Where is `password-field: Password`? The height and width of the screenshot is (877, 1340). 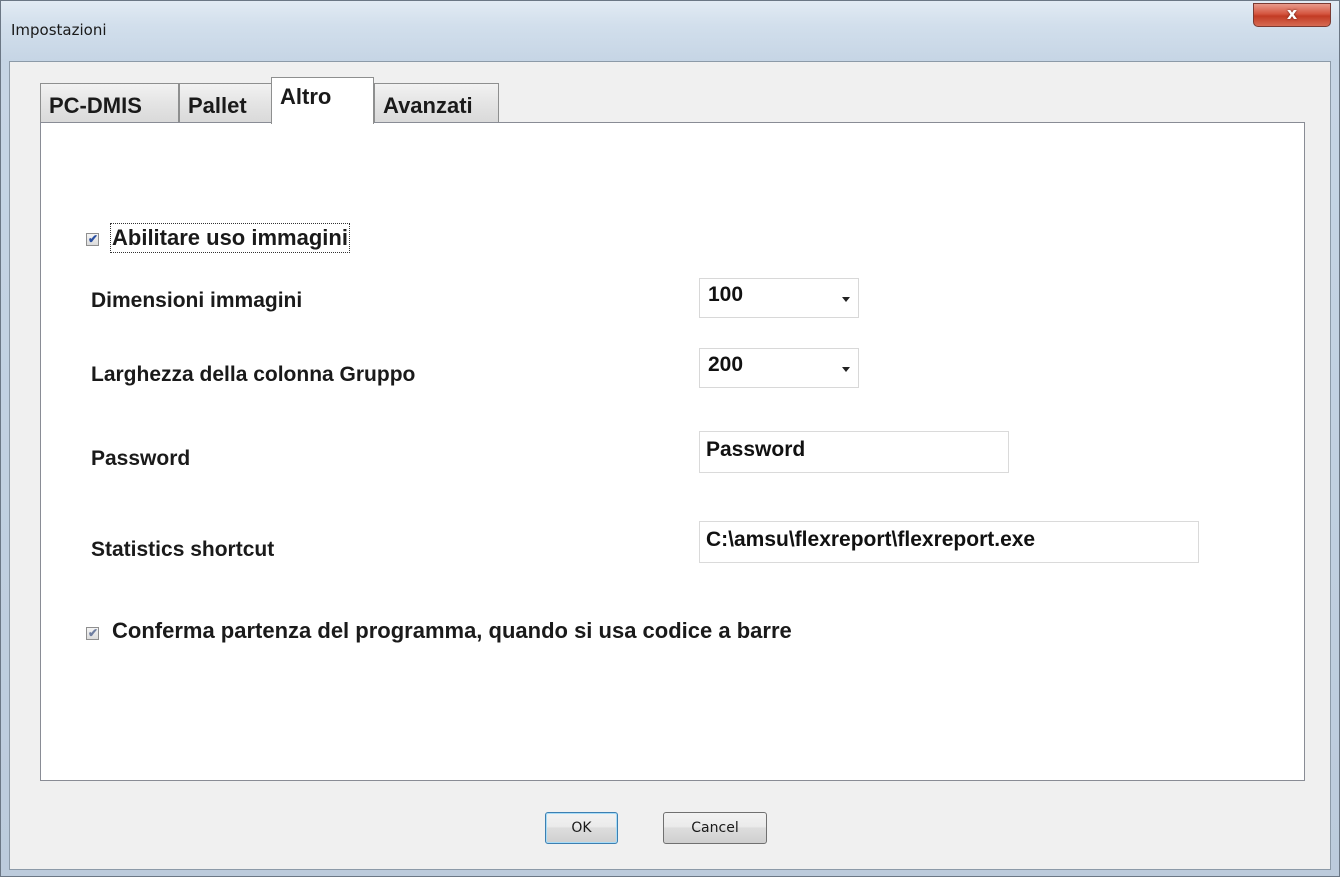
password-field: Password is located at coordinates (854, 452).